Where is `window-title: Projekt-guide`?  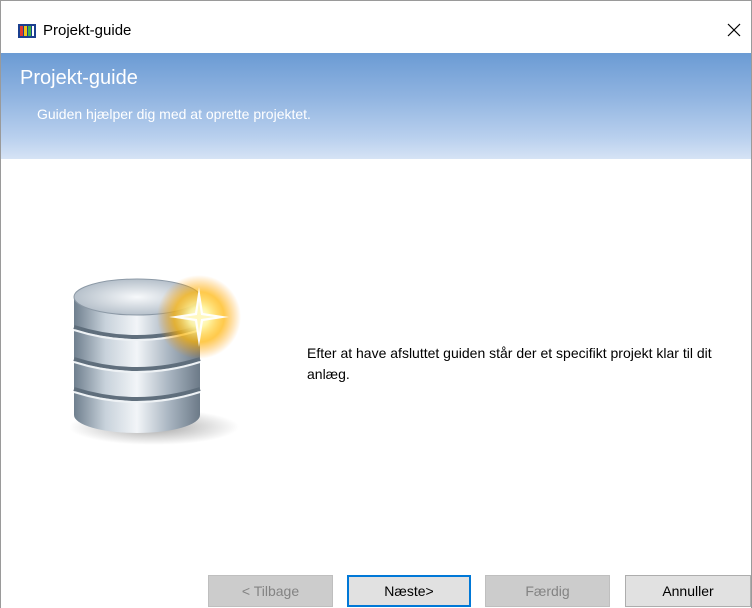 window-title: Projekt-guide is located at coordinates (87, 30).